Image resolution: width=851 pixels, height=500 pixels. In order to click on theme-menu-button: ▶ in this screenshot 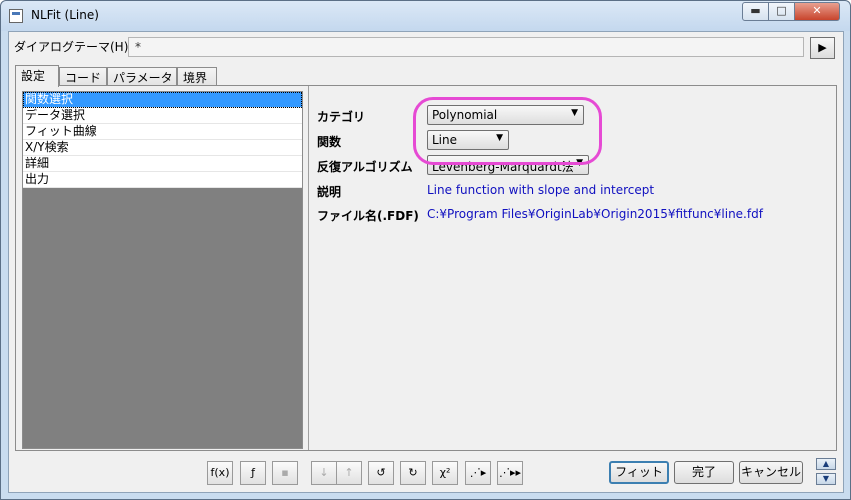, I will do `click(822, 48)`.